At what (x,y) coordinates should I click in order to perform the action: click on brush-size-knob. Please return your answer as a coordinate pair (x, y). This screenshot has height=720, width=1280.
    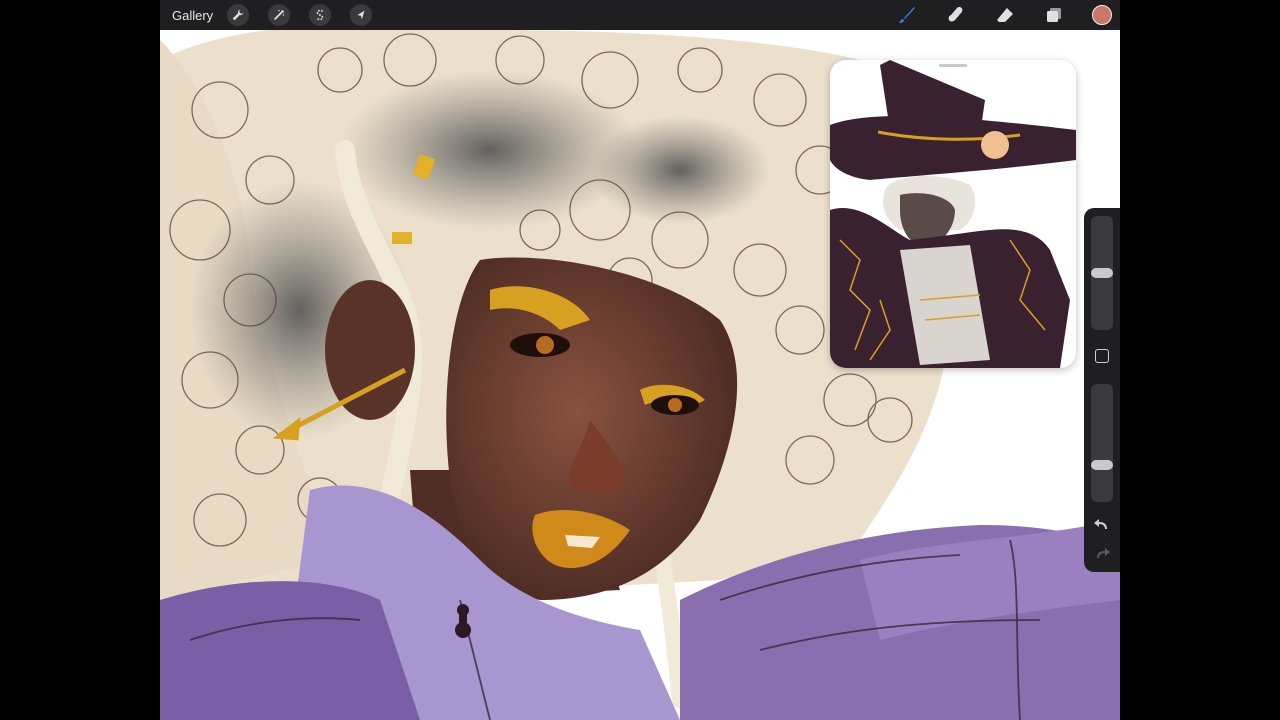
    Looking at the image, I should click on (1102, 273).